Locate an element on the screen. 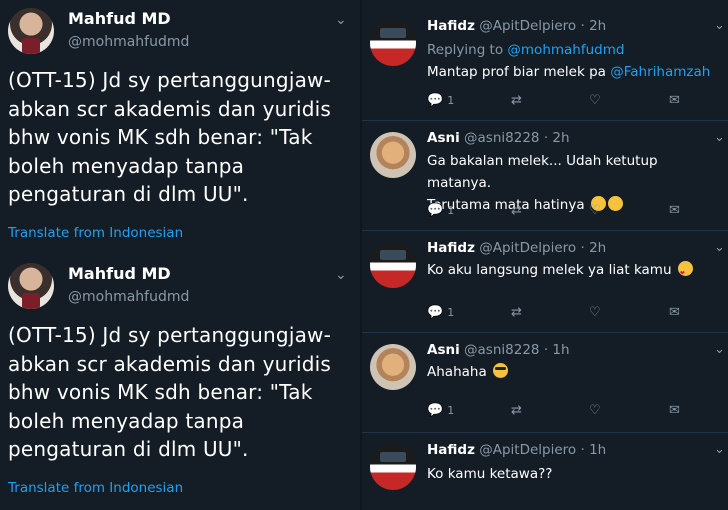  reply-line: Ahahaha is located at coordinates (457, 372).